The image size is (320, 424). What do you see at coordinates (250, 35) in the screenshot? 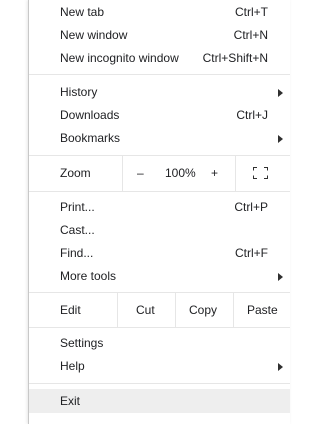
I see `menu-item-shortcut: Ctrl+N` at bounding box center [250, 35].